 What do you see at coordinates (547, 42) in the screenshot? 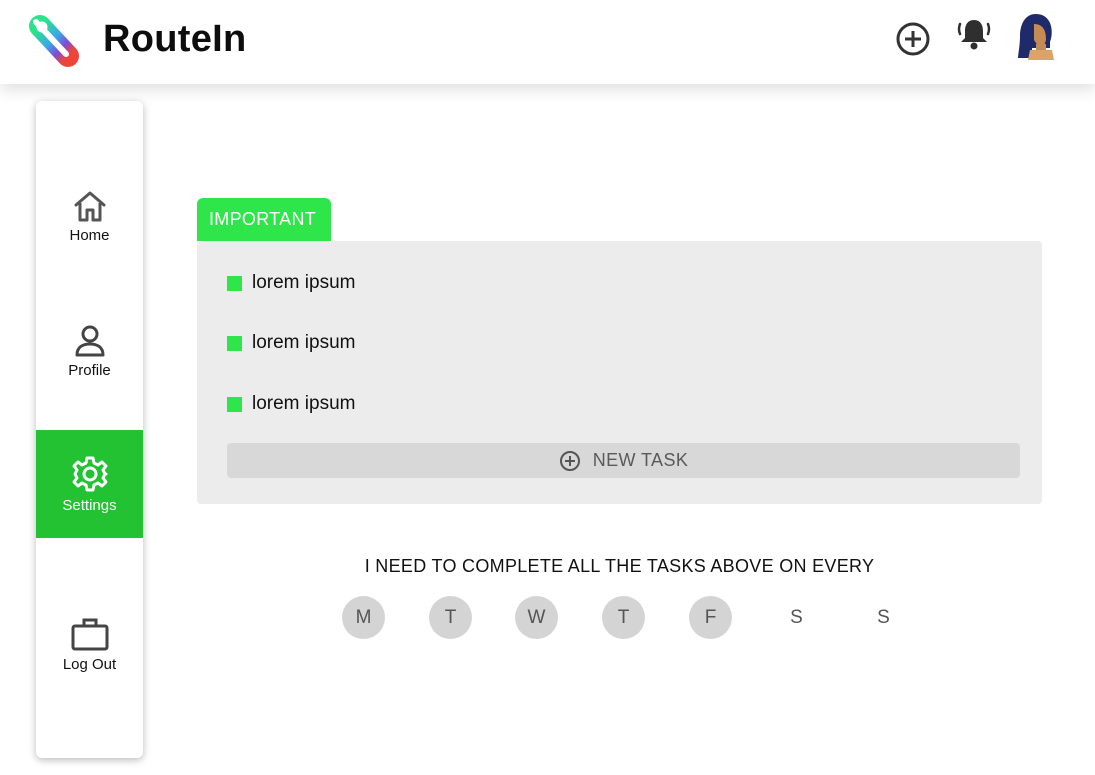
I see `top-header: RouteIn` at bounding box center [547, 42].